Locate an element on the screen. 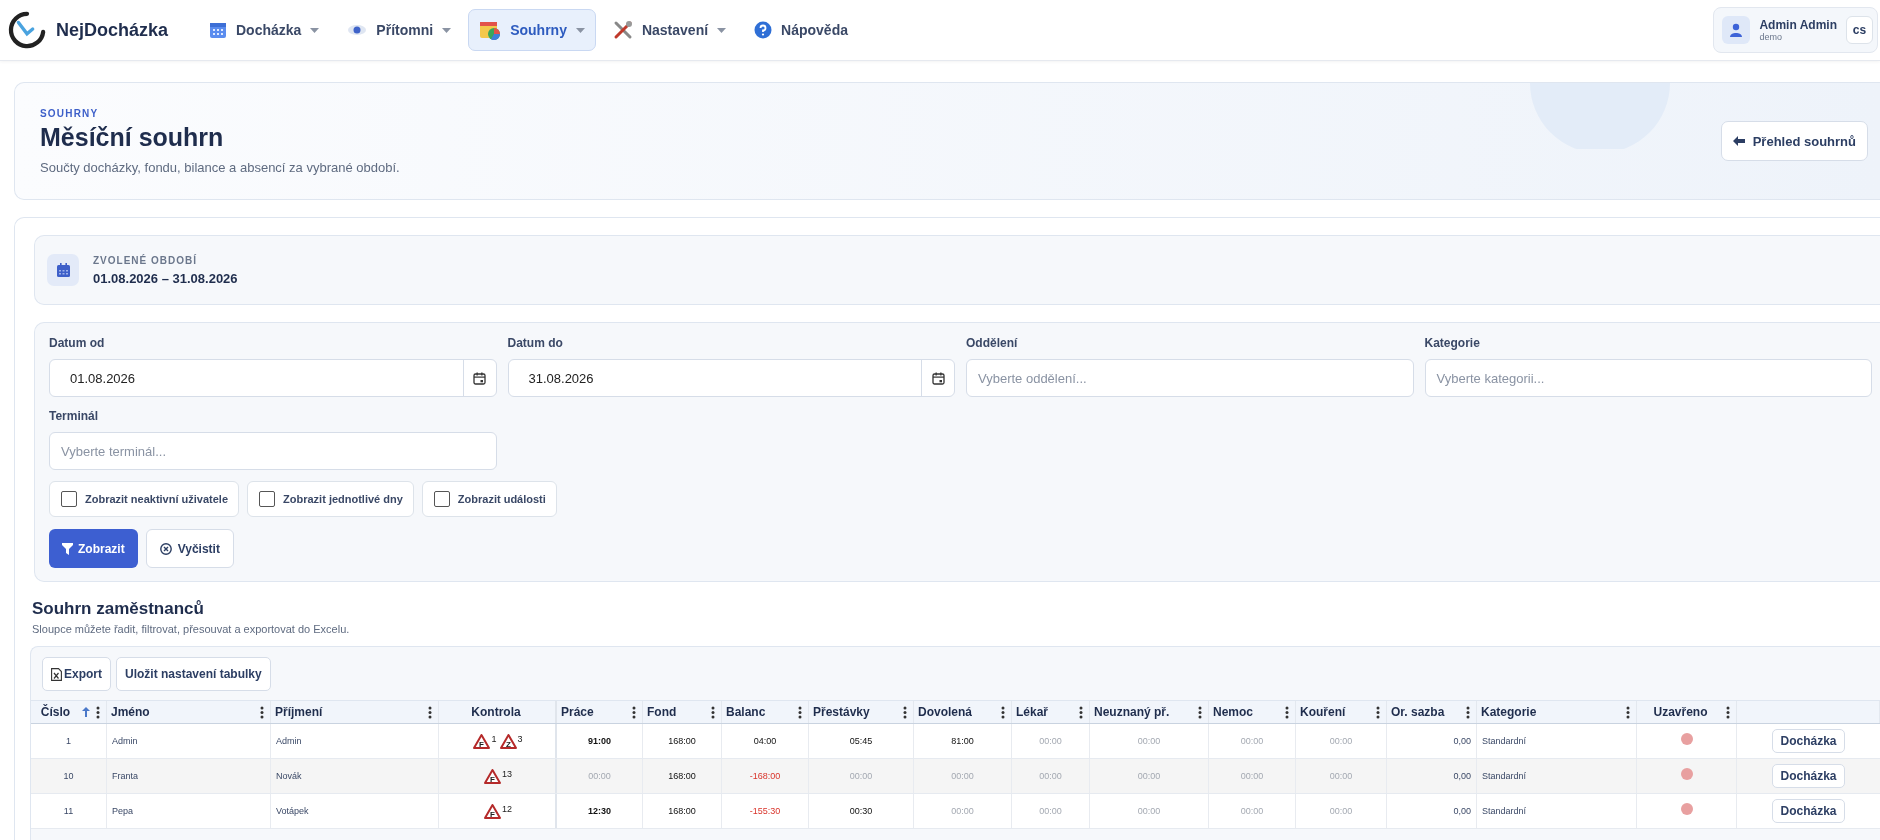 The image size is (1880, 840). nav-menu-item: Souhrny is located at coordinates (532, 30).